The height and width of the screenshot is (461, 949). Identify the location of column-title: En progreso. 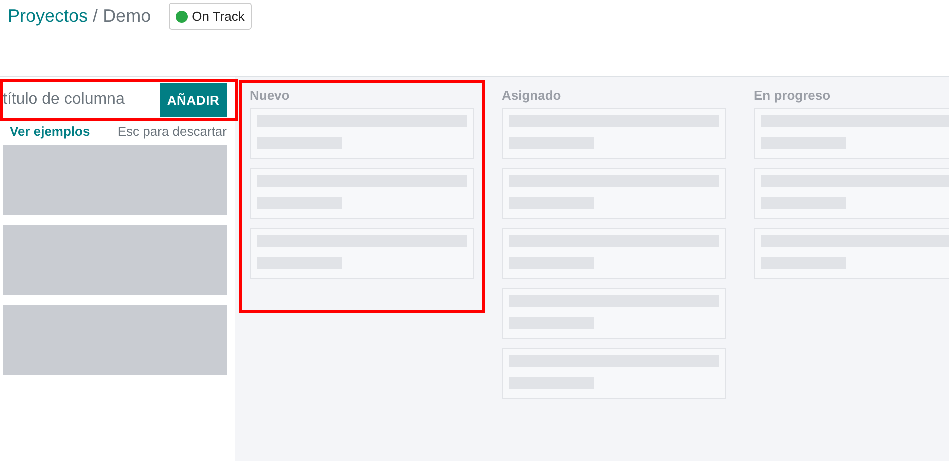
(793, 96).